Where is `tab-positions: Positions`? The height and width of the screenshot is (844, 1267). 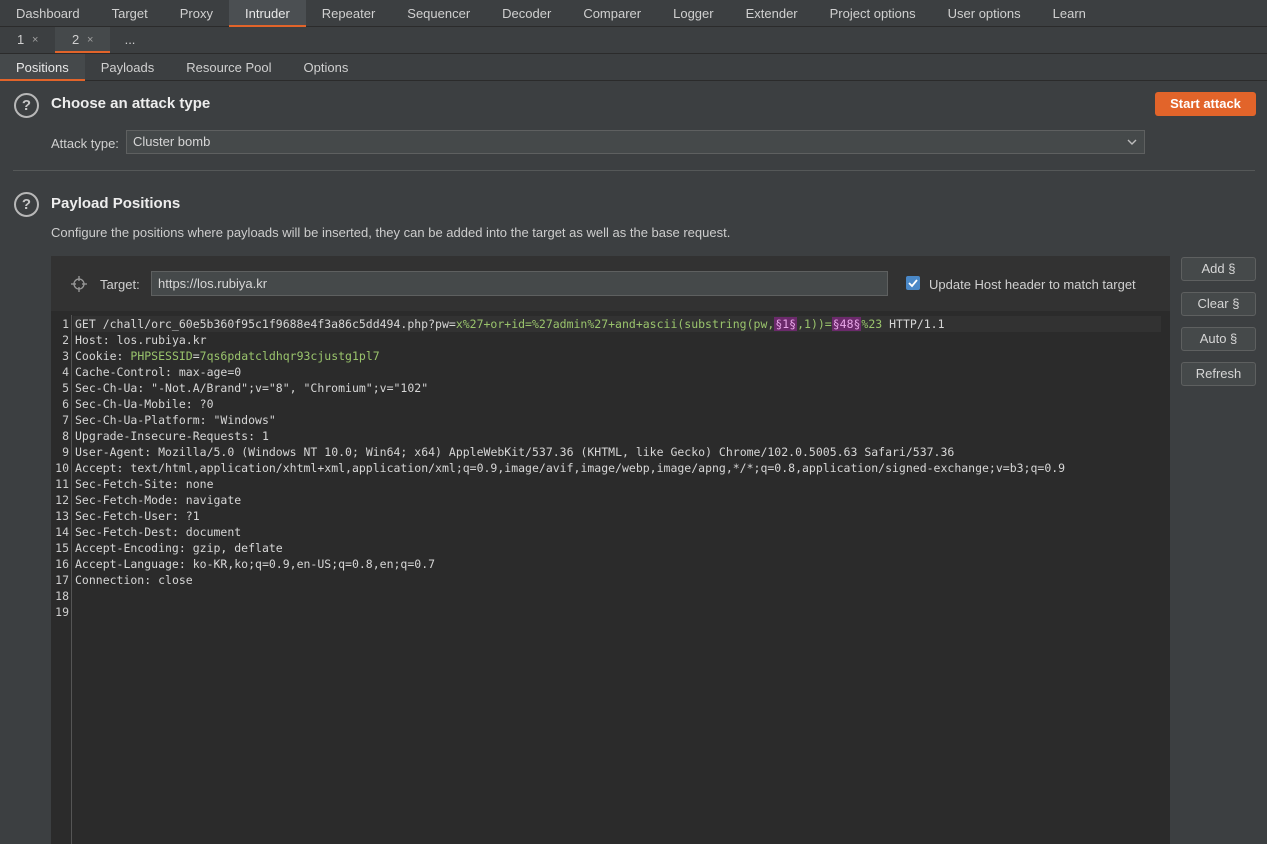 tab-positions: Positions is located at coordinates (42, 67).